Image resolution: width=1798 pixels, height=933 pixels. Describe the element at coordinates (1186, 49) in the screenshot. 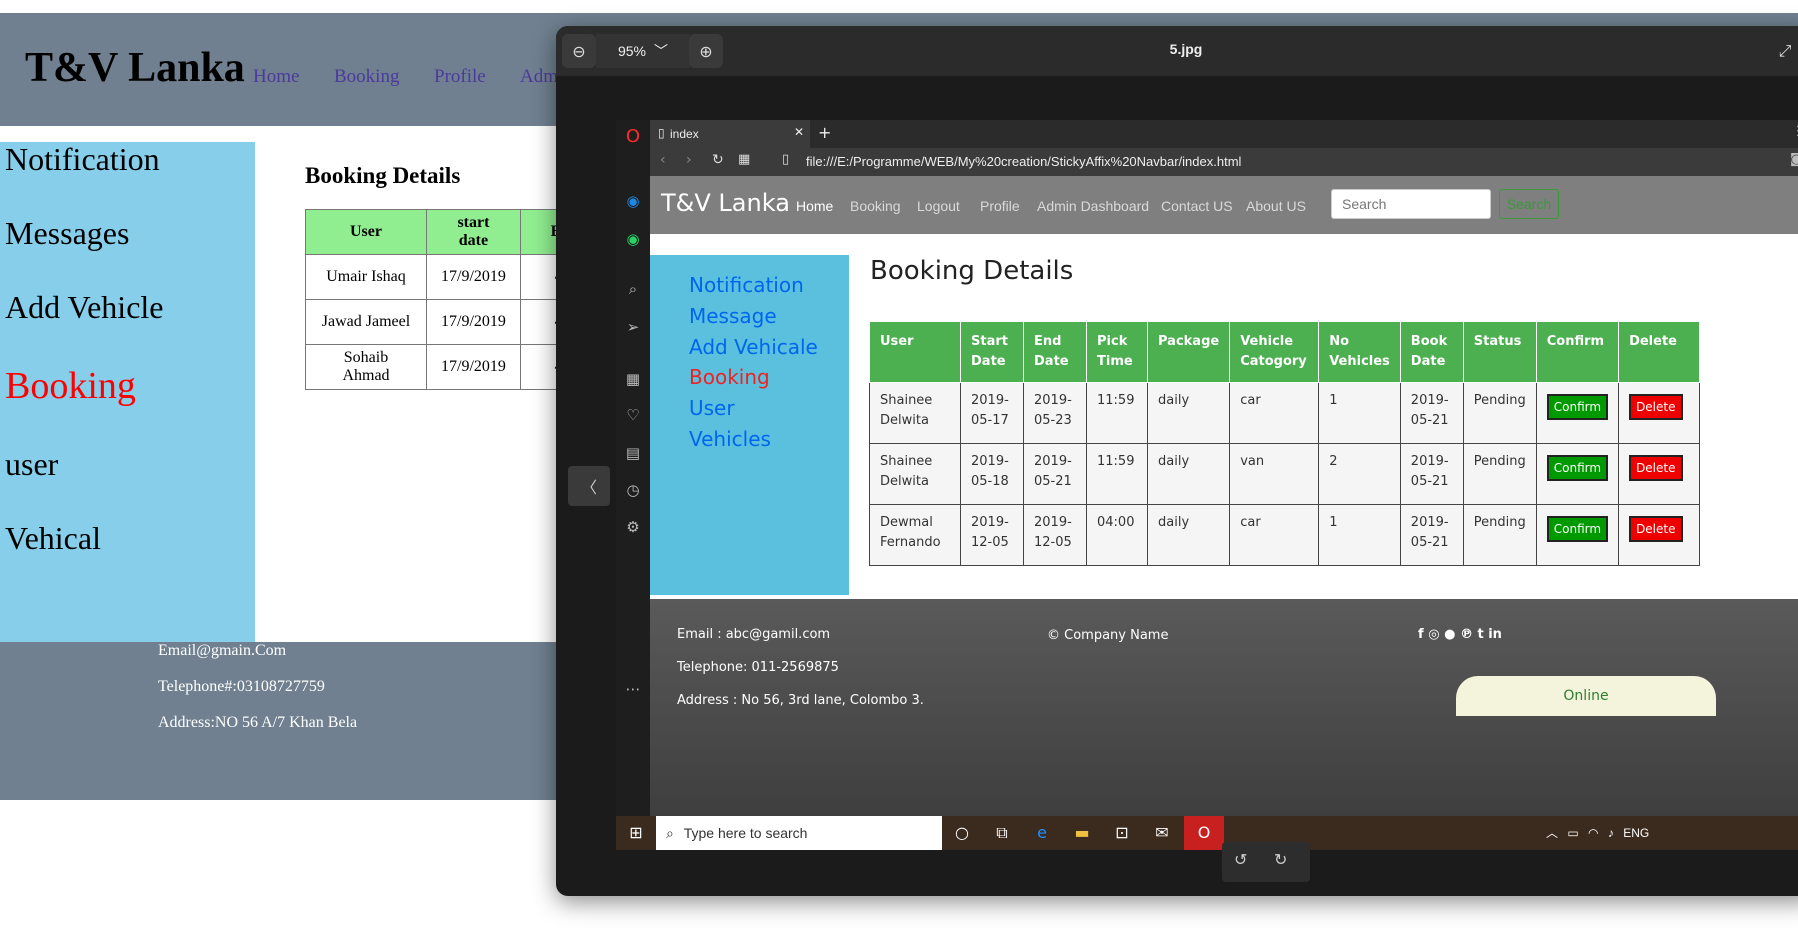

I see `file-name: 5.jpg` at that location.